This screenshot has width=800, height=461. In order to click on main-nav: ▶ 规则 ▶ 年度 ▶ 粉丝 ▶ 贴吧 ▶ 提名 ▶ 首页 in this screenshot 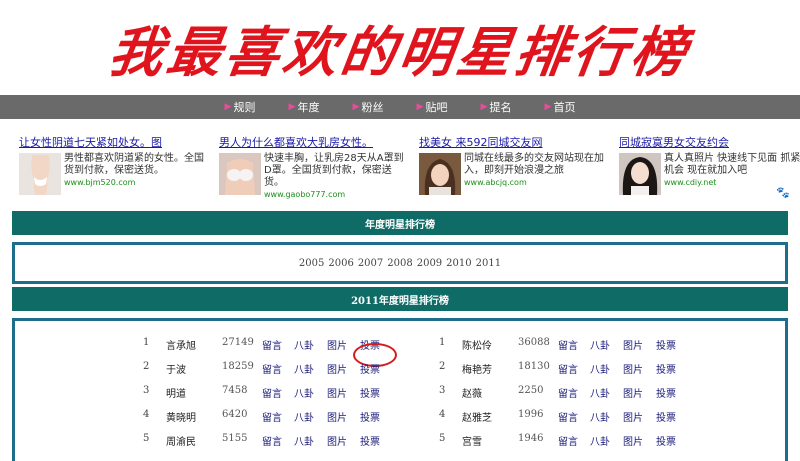, I will do `click(400, 107)`.